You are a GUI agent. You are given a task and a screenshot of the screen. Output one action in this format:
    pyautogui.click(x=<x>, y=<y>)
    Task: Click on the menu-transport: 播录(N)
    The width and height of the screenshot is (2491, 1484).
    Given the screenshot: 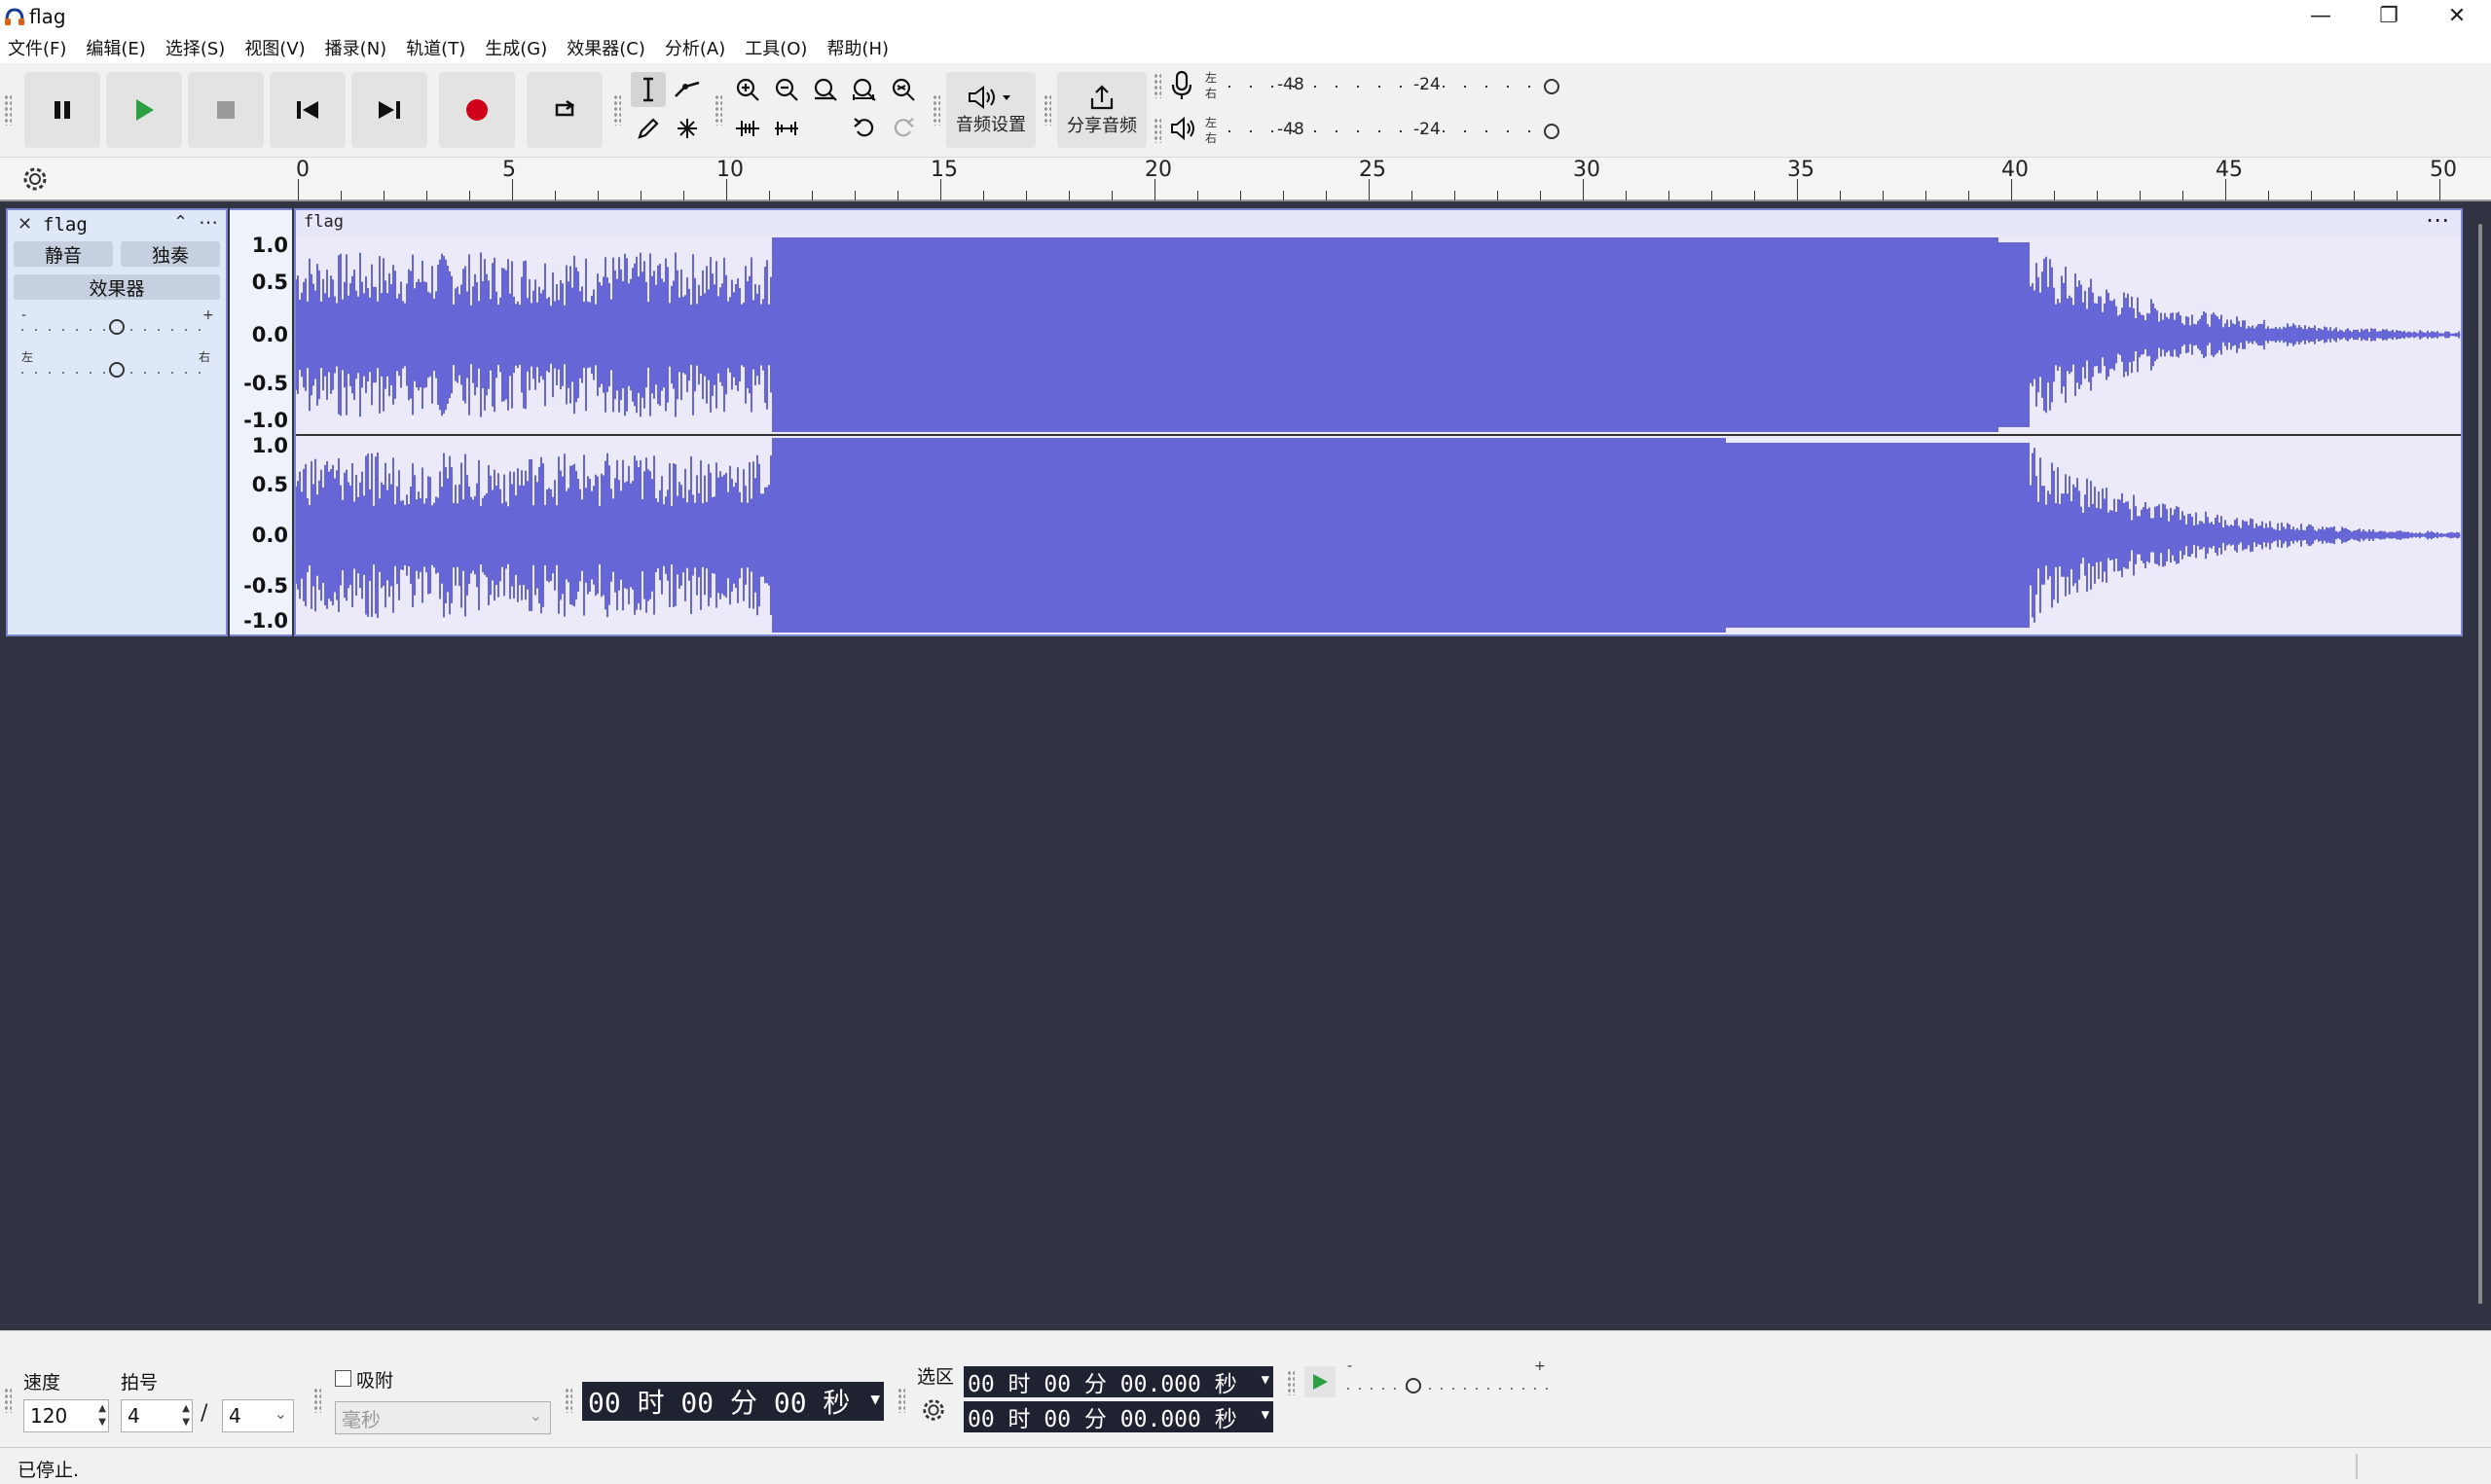 What is the action you would take?
    pyautogui.click(x=356, y=48)
    